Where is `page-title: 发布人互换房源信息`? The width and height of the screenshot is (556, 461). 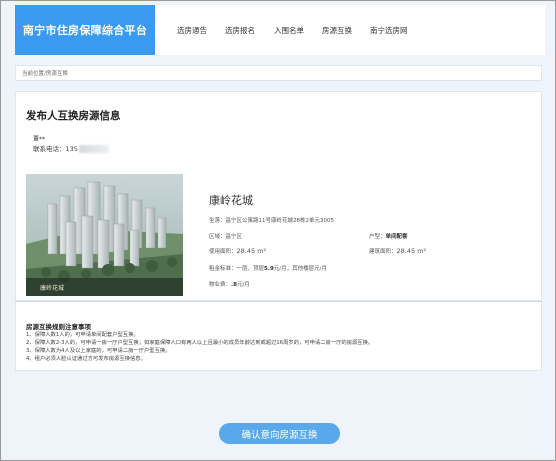
page-title: 发布人互换房源信息 is located at coordinates (73, 116).